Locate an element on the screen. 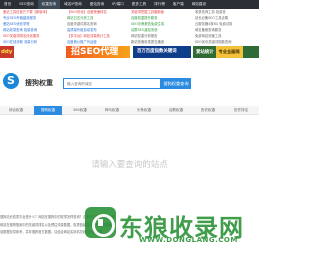  empty-state-hint: 请输入要查询的站点 is located at coordinates (129, 165).